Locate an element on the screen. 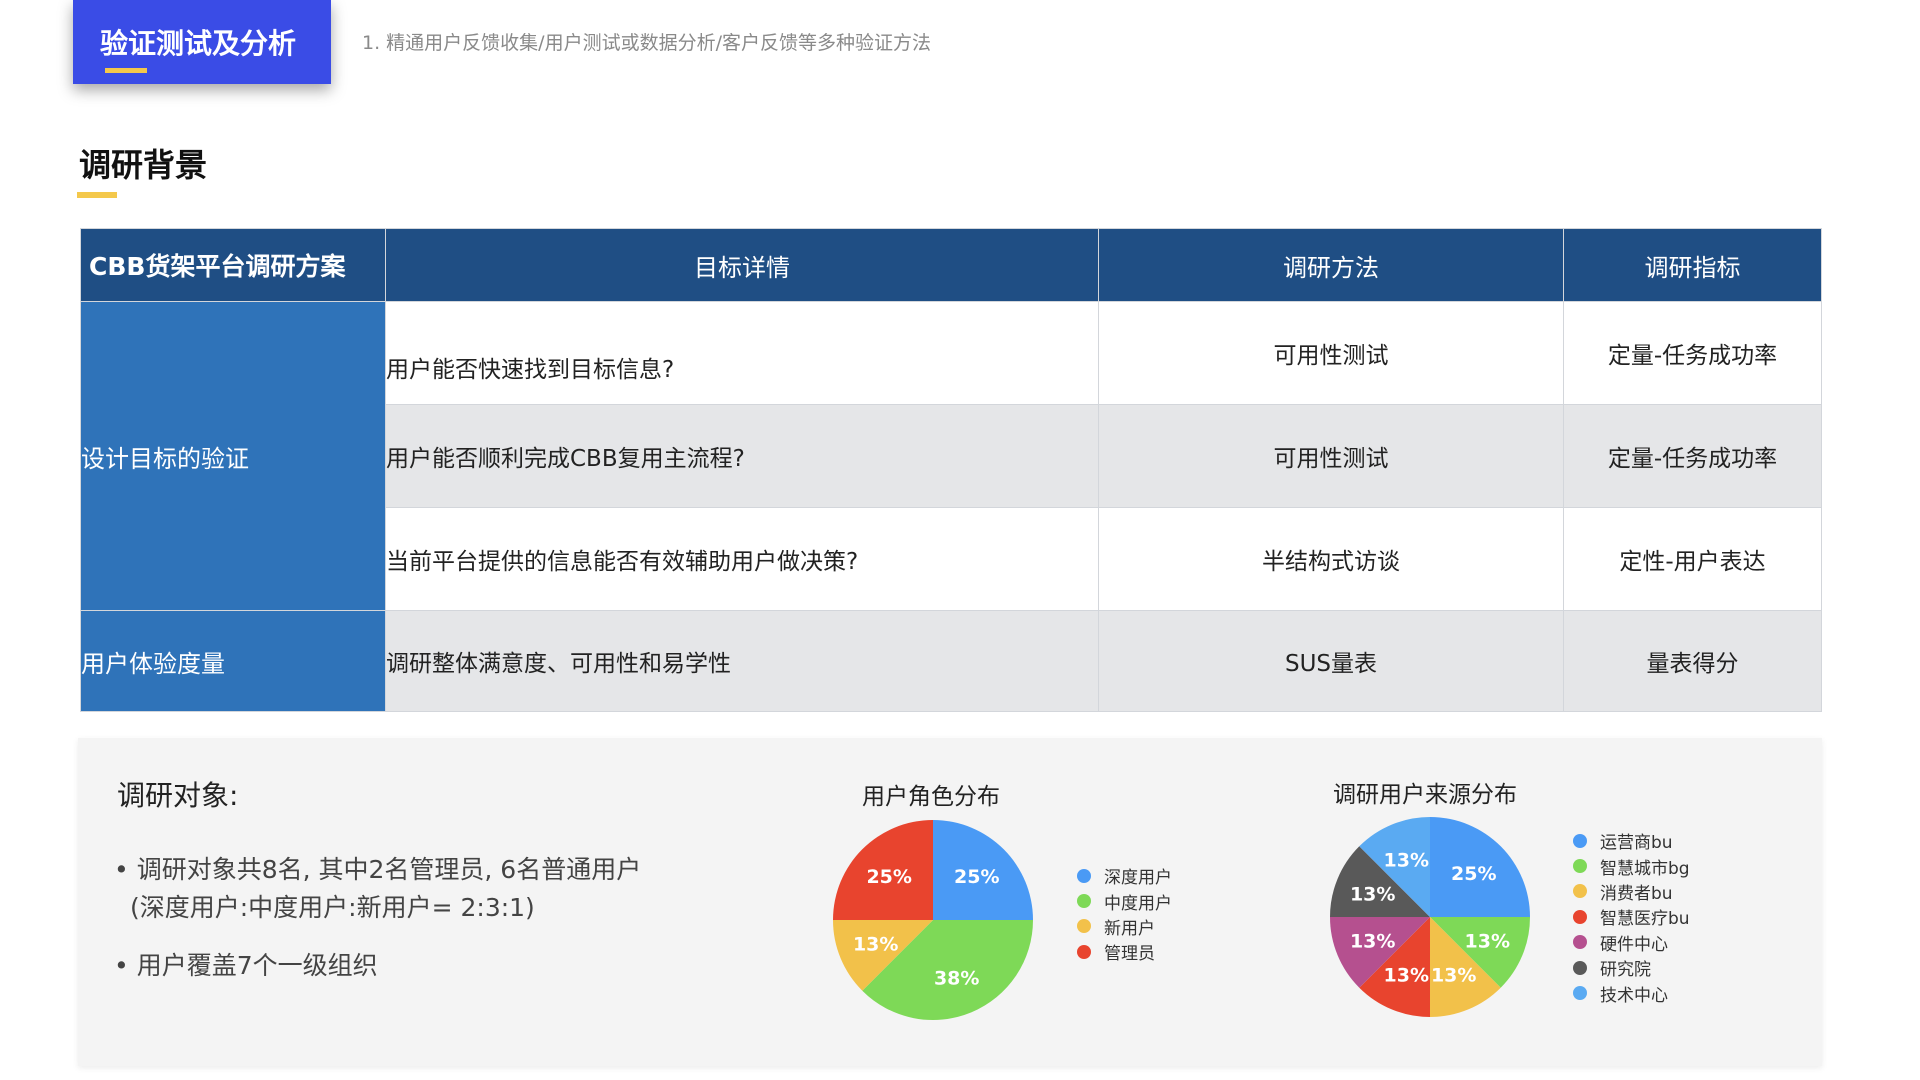 This screenshot has height=1080, width=1920. detail-cell: 调研整体满意度、可用性和易学性 is located at coordinates (742, 661).